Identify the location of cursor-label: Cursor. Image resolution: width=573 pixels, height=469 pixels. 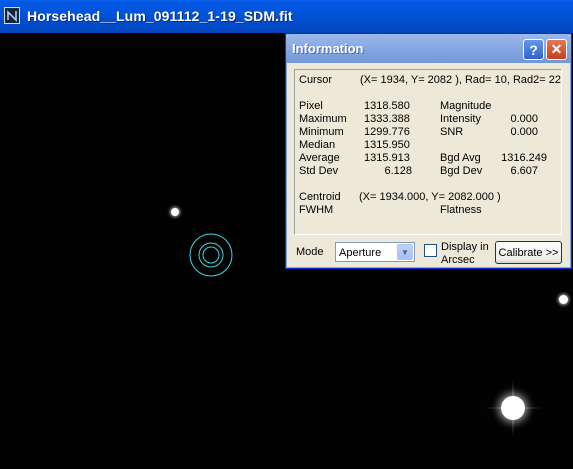
(316, 80).